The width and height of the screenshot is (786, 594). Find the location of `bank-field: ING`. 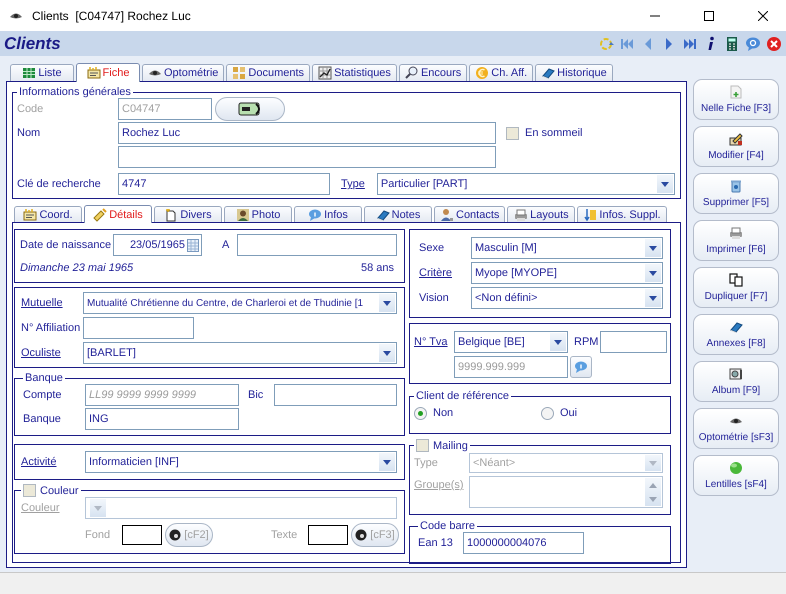

bank-field: ING is located at coordinates (162, 419).